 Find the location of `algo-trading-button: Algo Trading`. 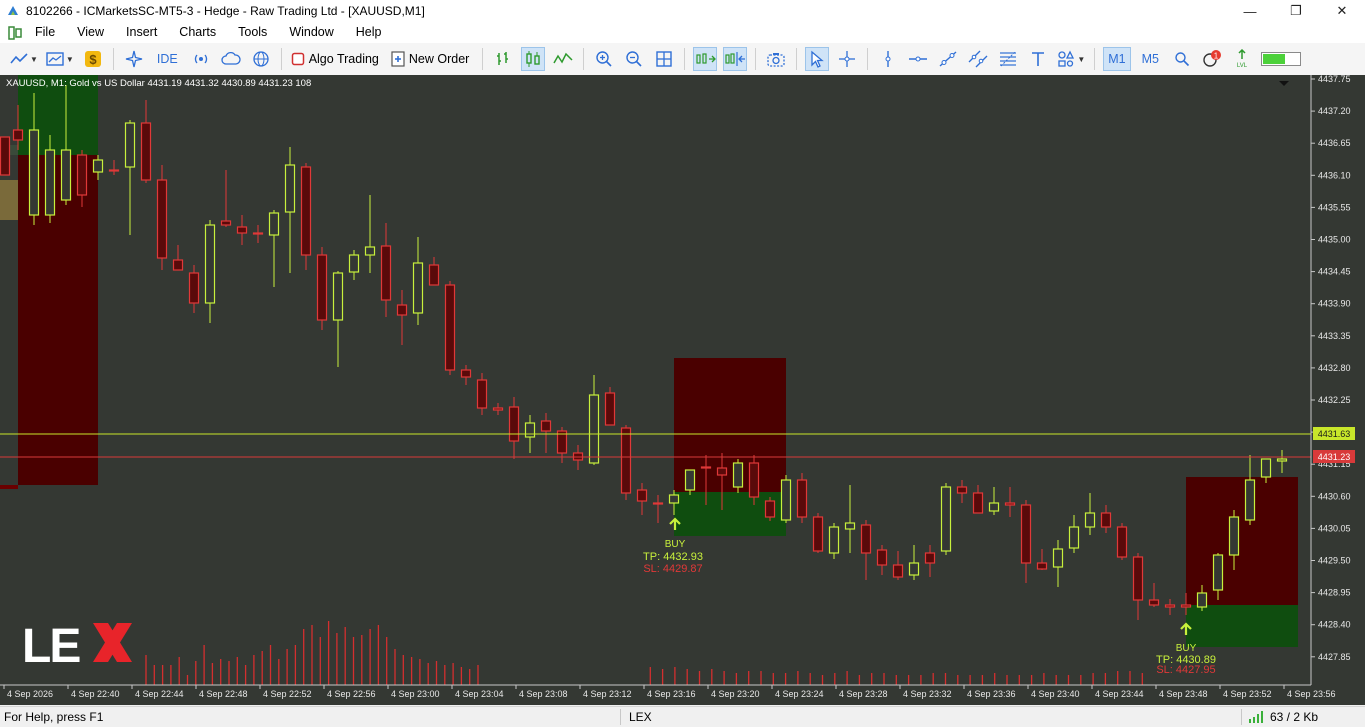

algo-trading-button: Algo Trading is located at coordinates (337, 59).